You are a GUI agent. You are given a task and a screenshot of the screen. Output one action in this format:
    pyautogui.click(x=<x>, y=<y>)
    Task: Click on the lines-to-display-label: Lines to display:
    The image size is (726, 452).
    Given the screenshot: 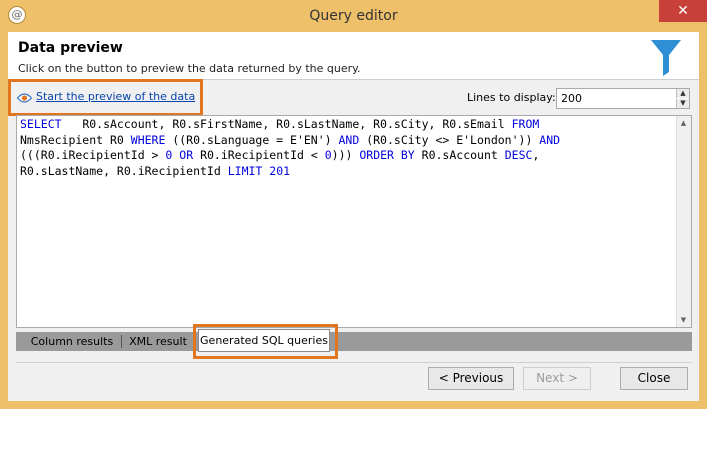 What is the action you would take?
    pyautogui.click(x=511, y=97)
    